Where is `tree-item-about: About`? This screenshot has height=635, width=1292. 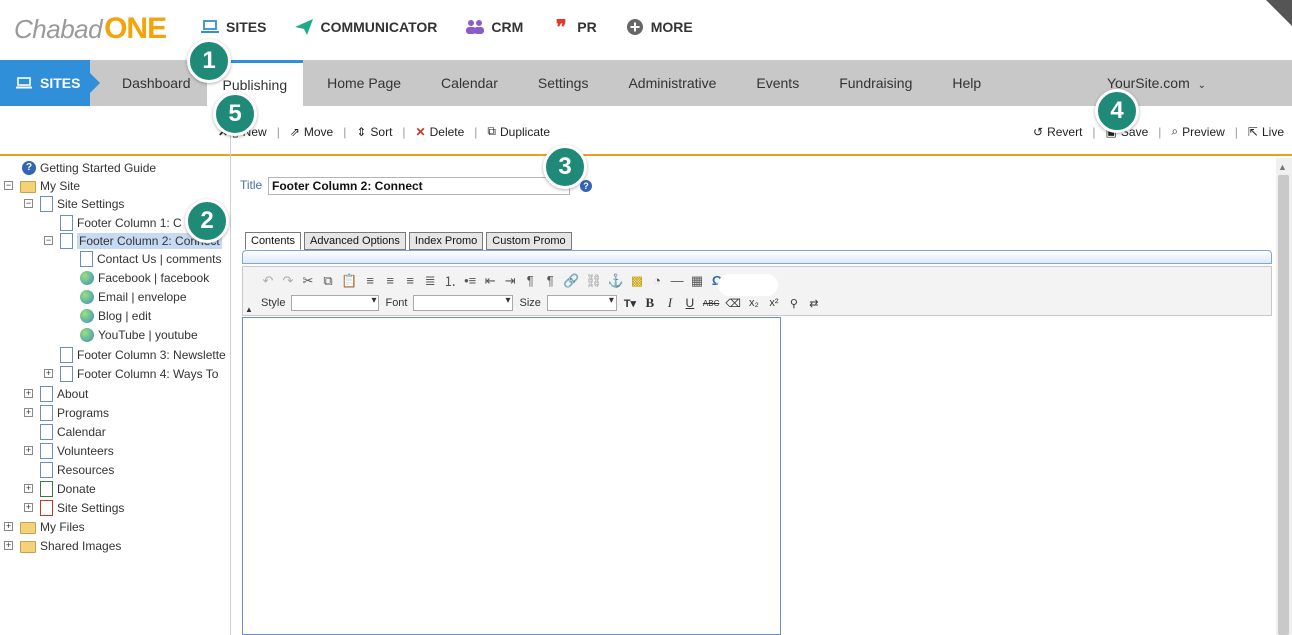 tree-item-about: About is located at coordinates (64, 393).